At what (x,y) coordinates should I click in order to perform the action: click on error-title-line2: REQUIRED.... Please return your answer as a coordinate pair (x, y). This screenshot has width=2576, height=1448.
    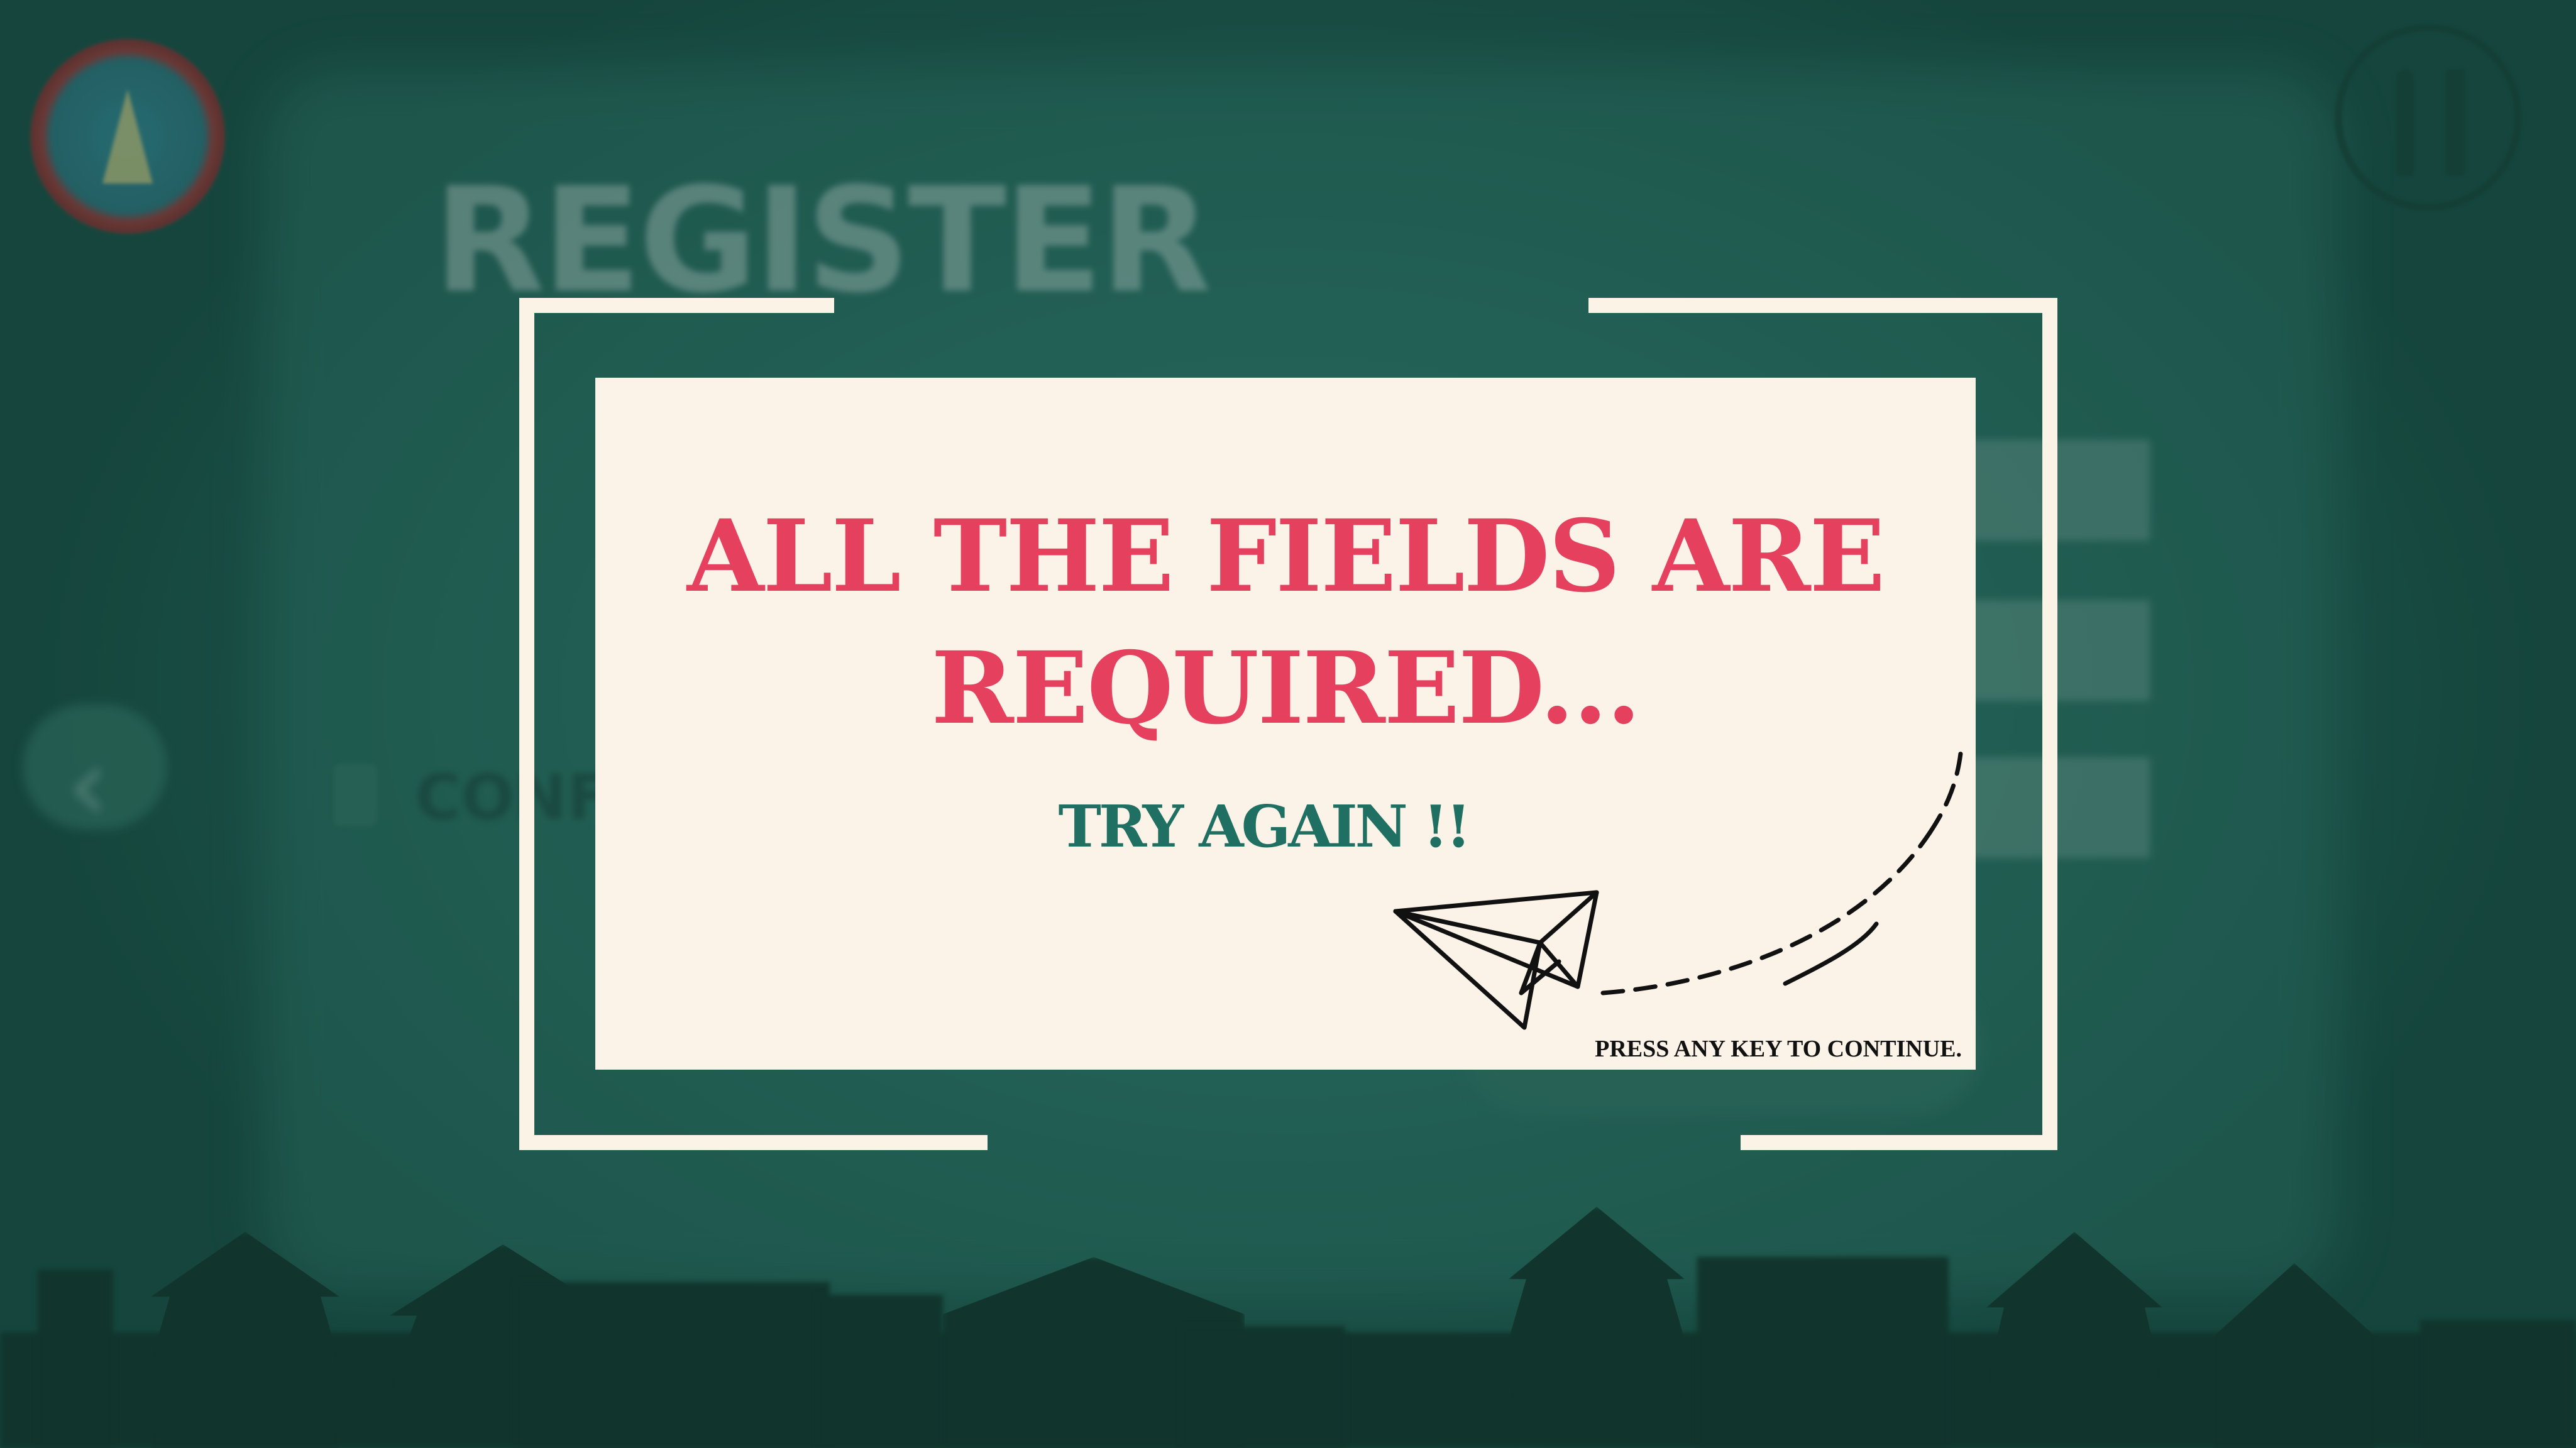
    Looking at the image, I should click on (1286, 688).